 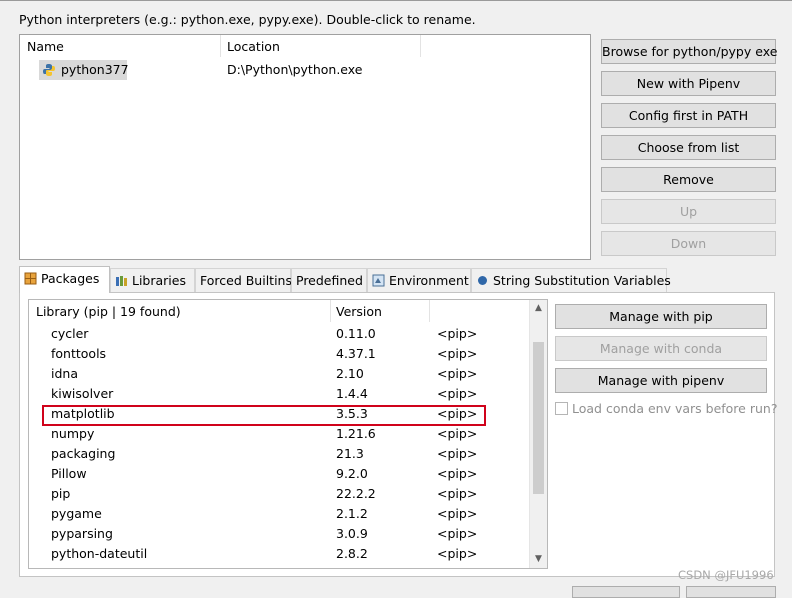 I want to click on tab-forced-builtins: Forced Builtins, so click(x=243, y=280).